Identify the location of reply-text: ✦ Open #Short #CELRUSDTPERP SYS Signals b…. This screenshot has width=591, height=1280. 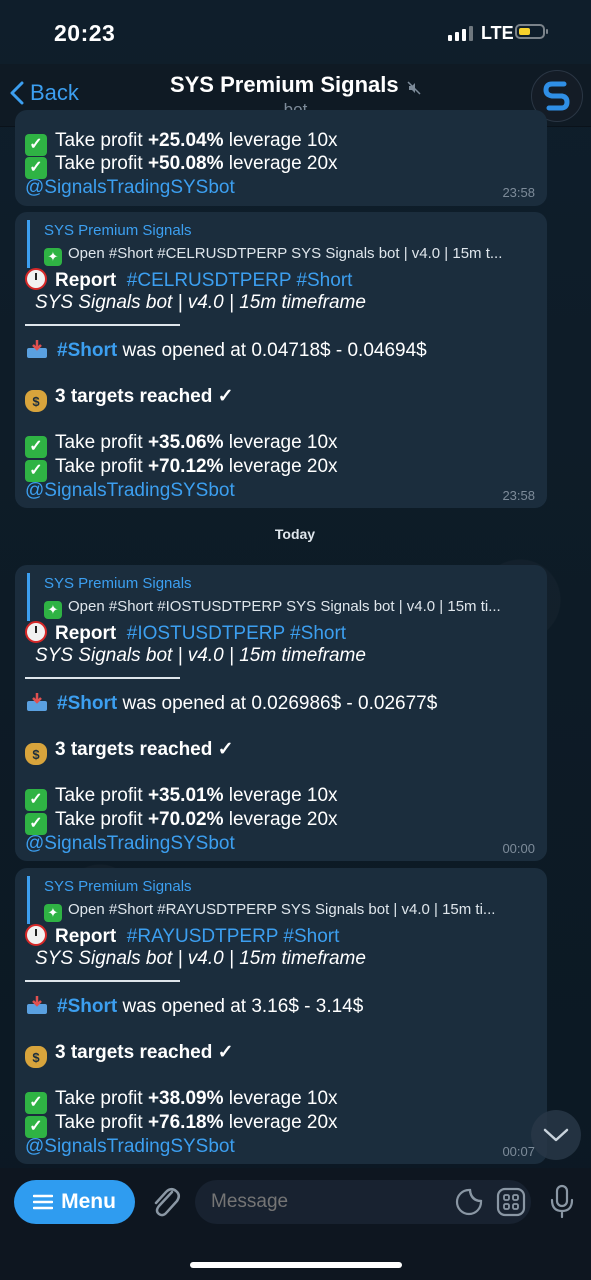
(291, 255).